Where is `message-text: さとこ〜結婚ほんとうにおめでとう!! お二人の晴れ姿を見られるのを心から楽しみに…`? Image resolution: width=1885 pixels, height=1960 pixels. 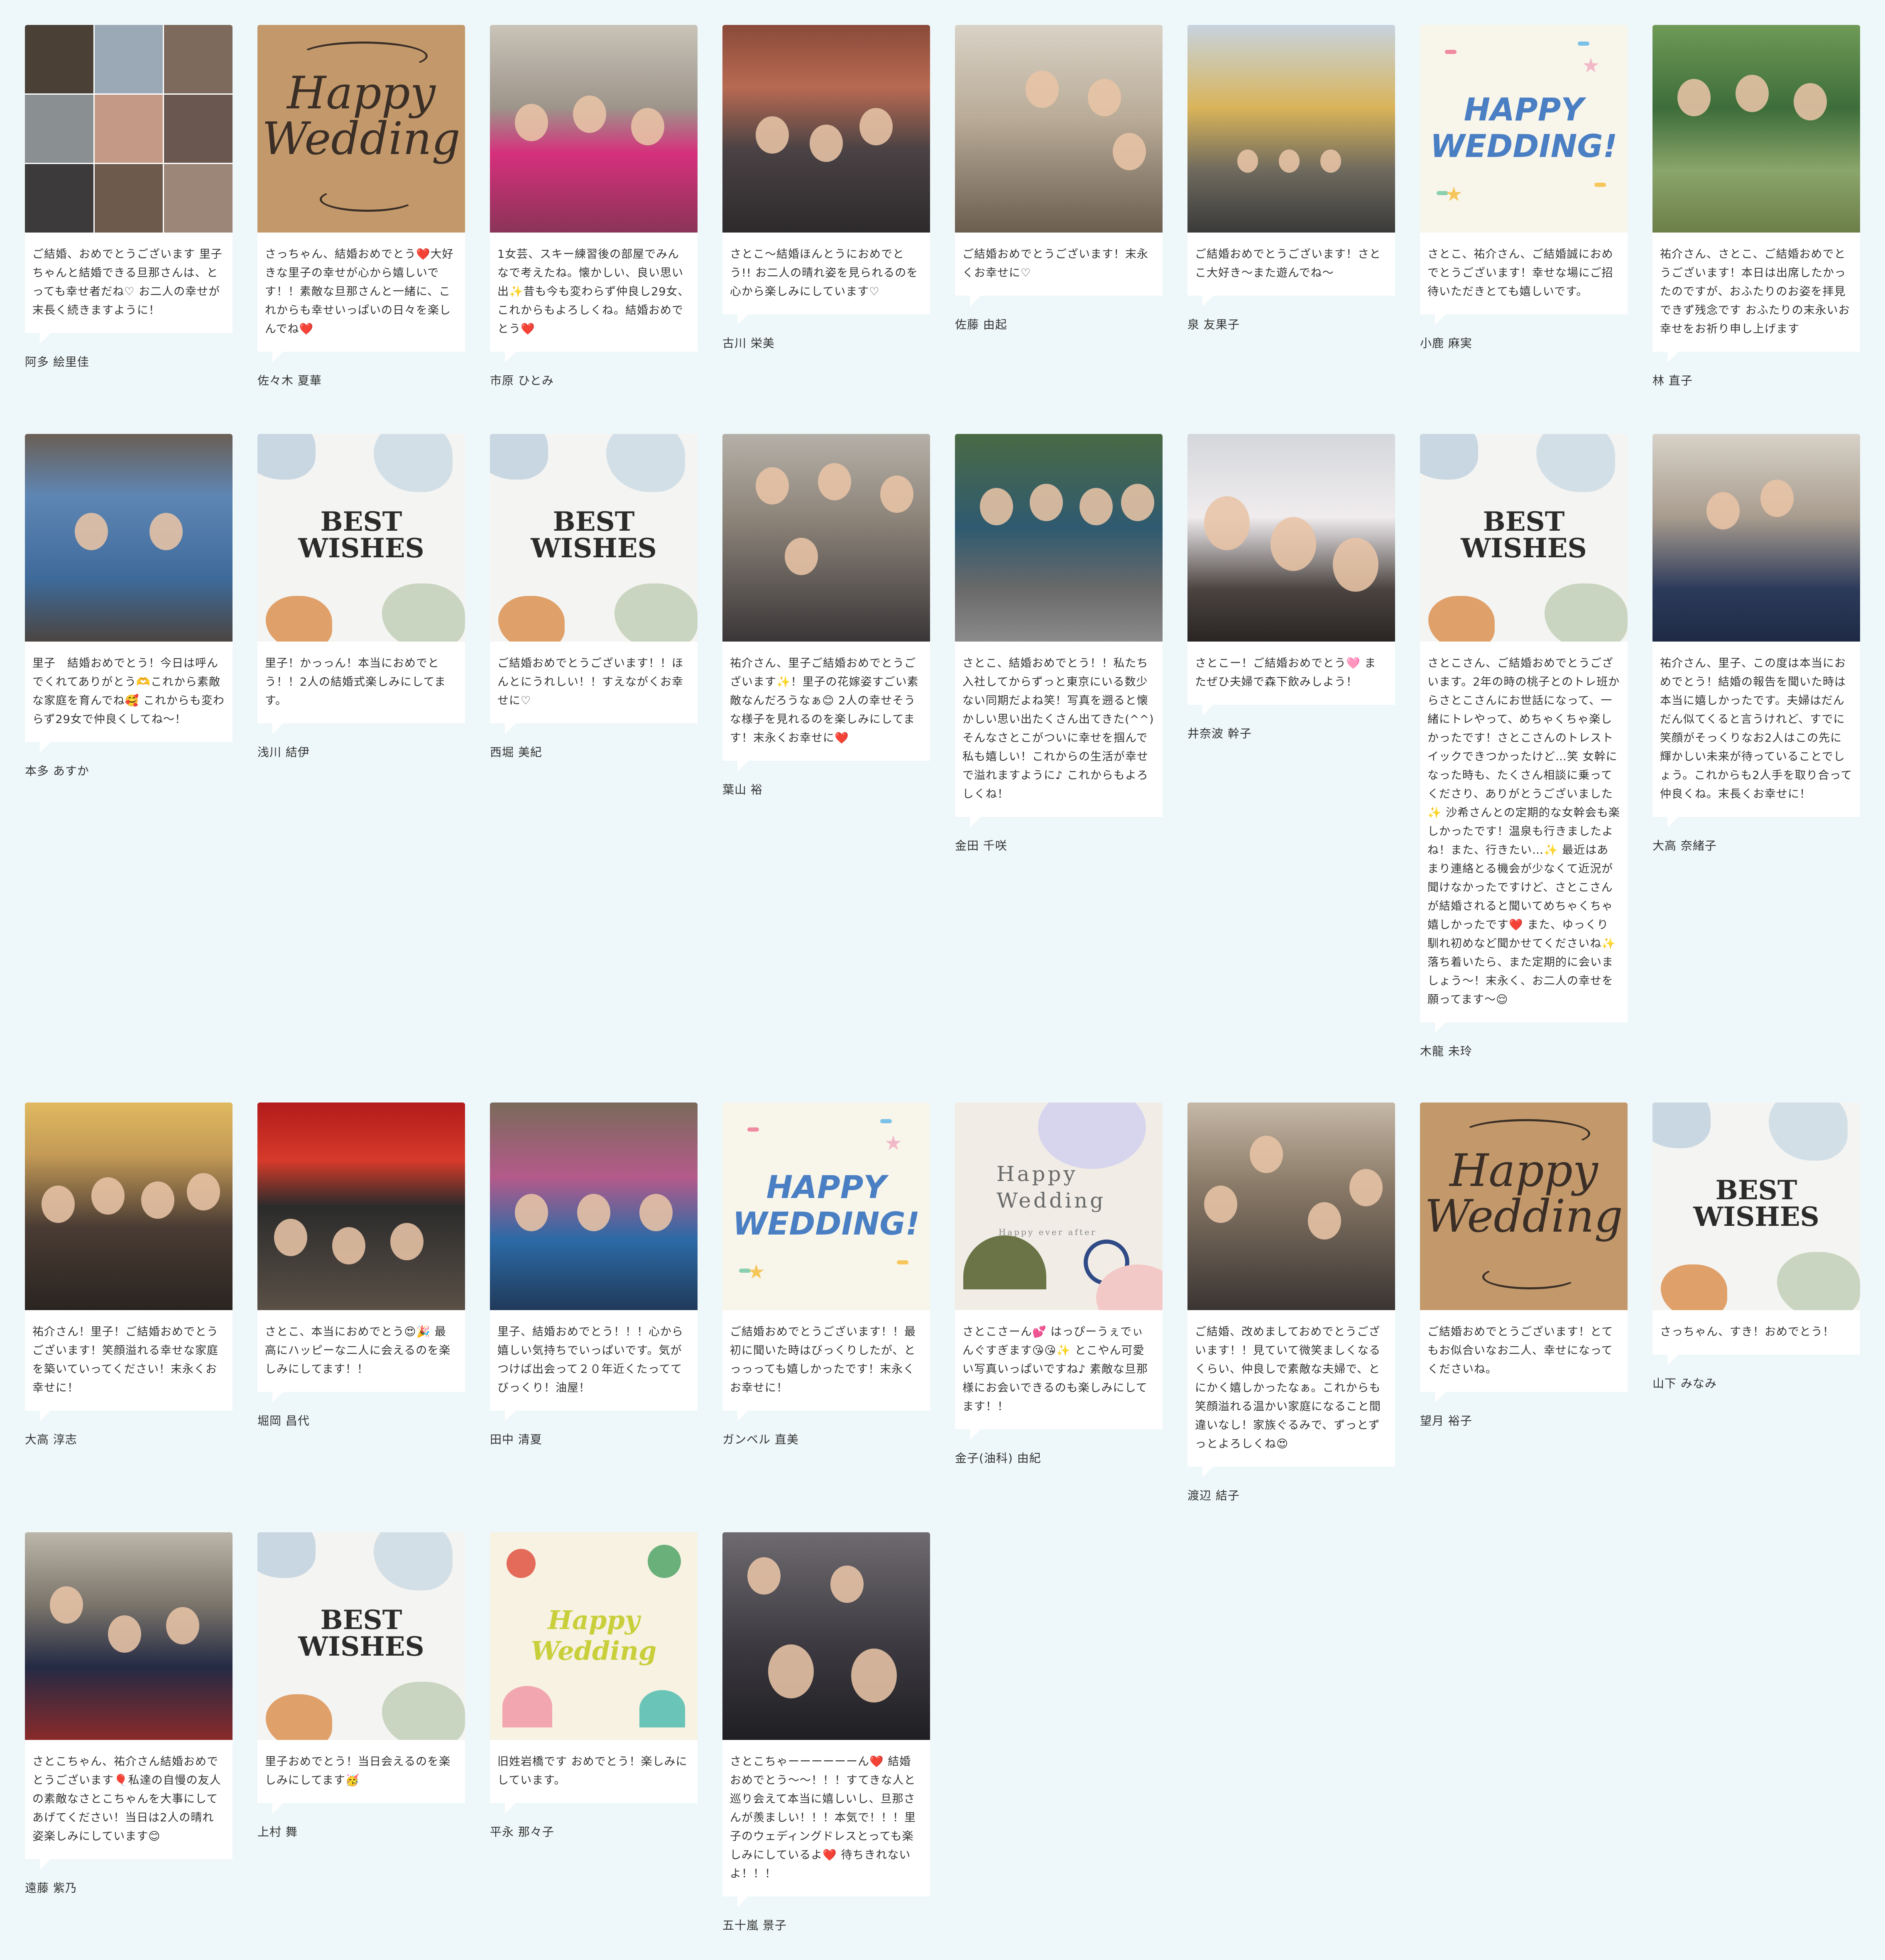 message-text: さとこ〜結婚ほんとうにおめでとう!! お二人の晴れ姿を見られるのを心から楽しみに… is located at coordinates (826, 279).